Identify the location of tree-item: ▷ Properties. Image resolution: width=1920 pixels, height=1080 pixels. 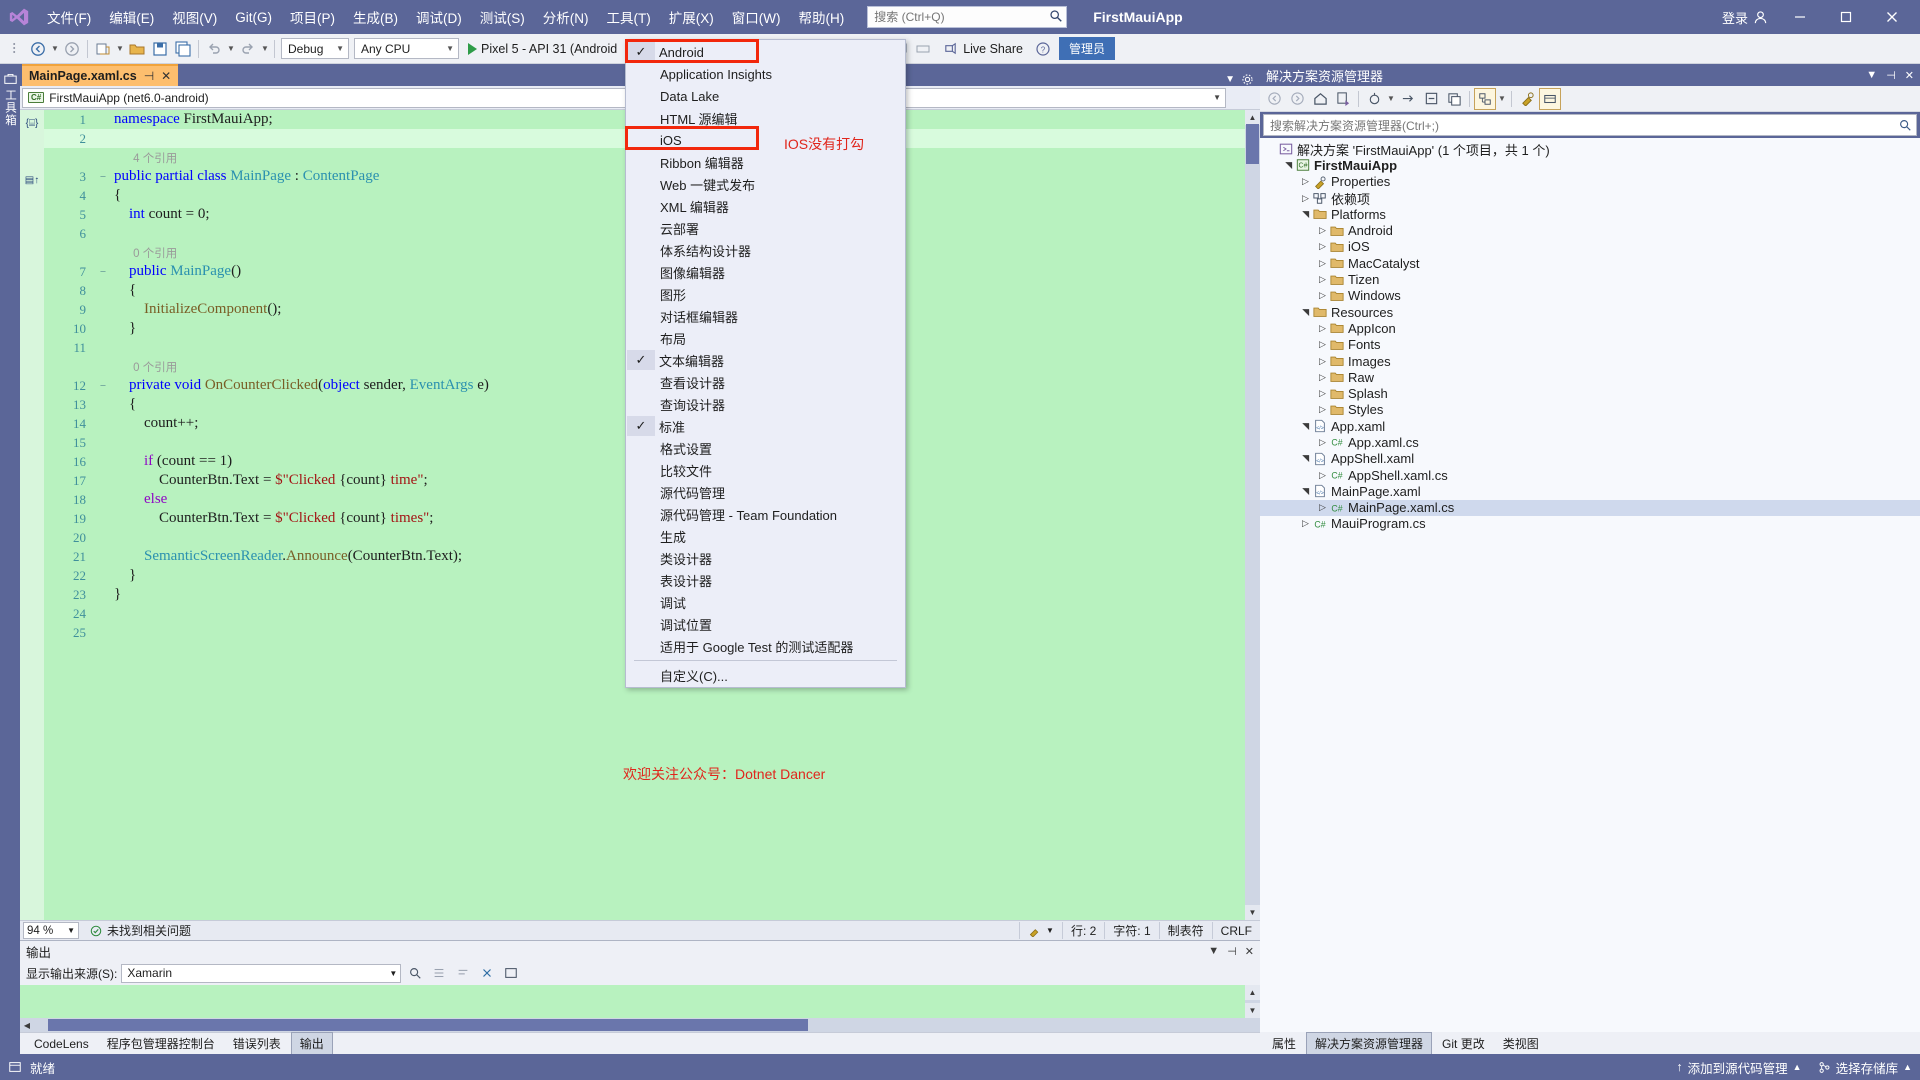
(1590, 182).